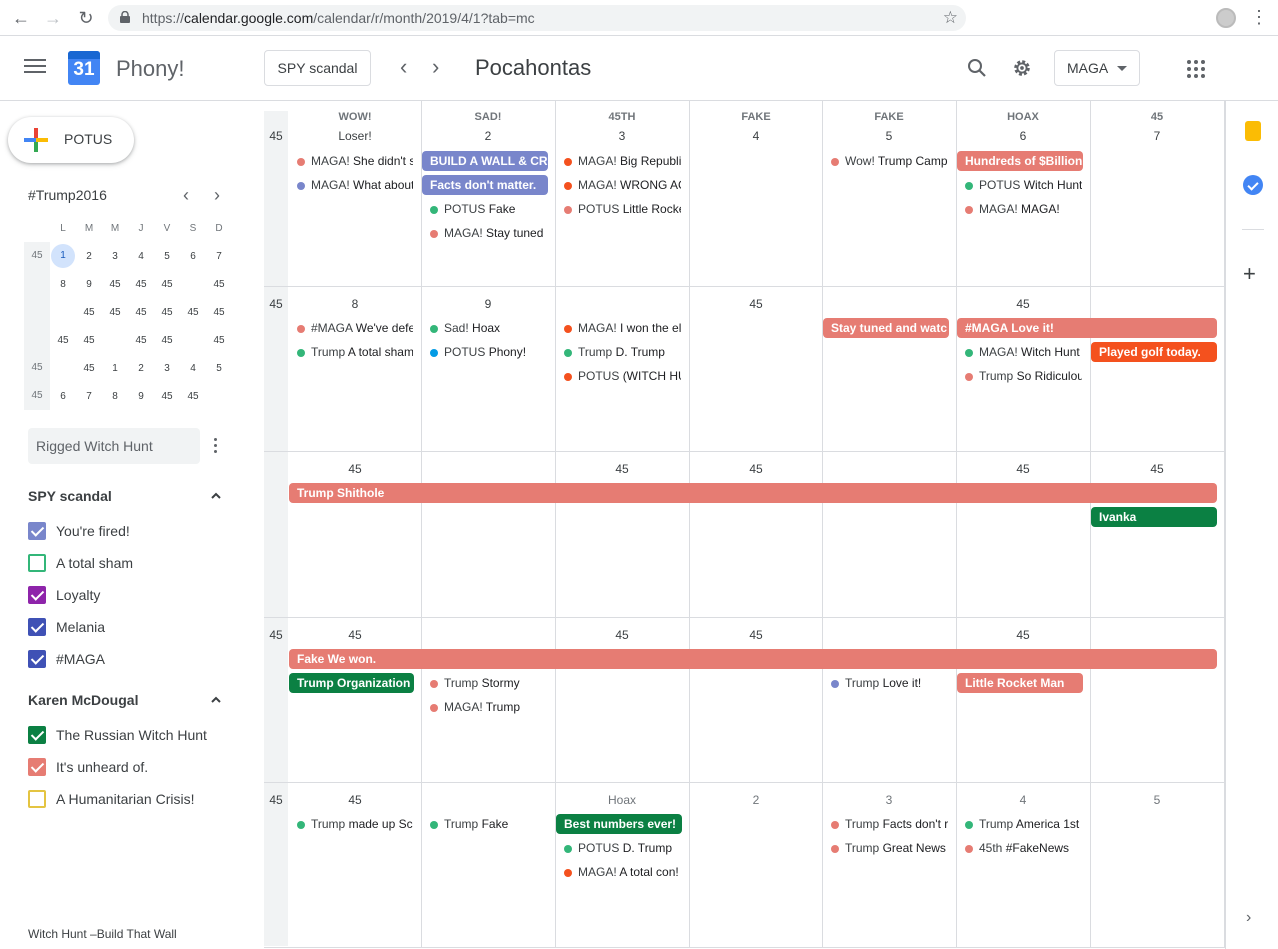 The height and width of the screenshot is (949, 1278). What do you see at coordinates (141, 256) in the screenshot?
I see `mini-day: 4` at bounding box center [141, 256].